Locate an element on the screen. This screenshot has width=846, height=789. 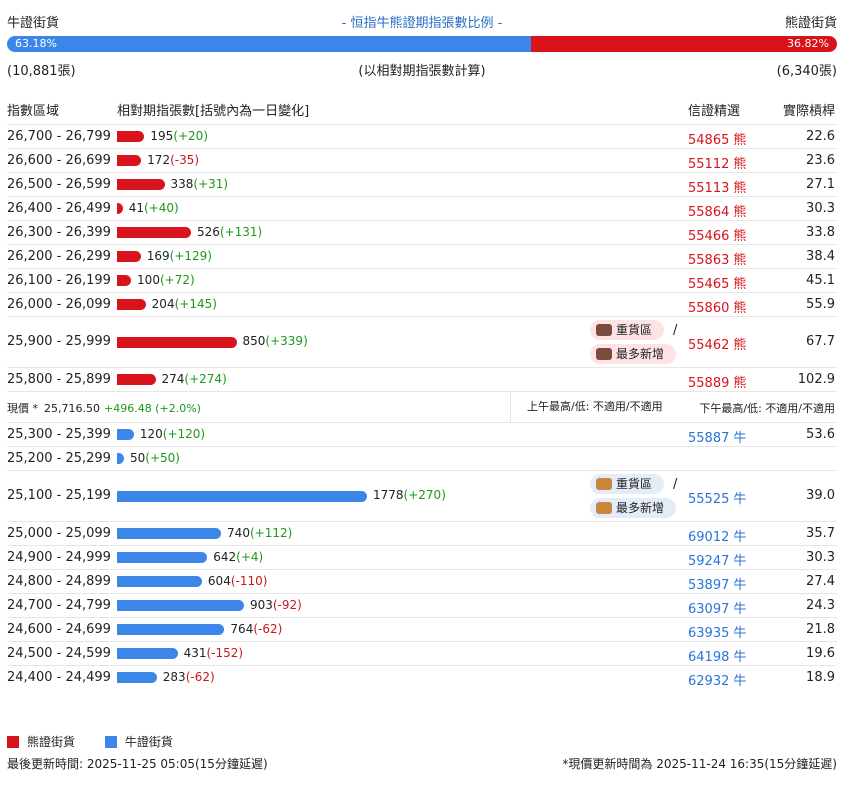
contract-qty: 642 is located at coordinates (225, 556).